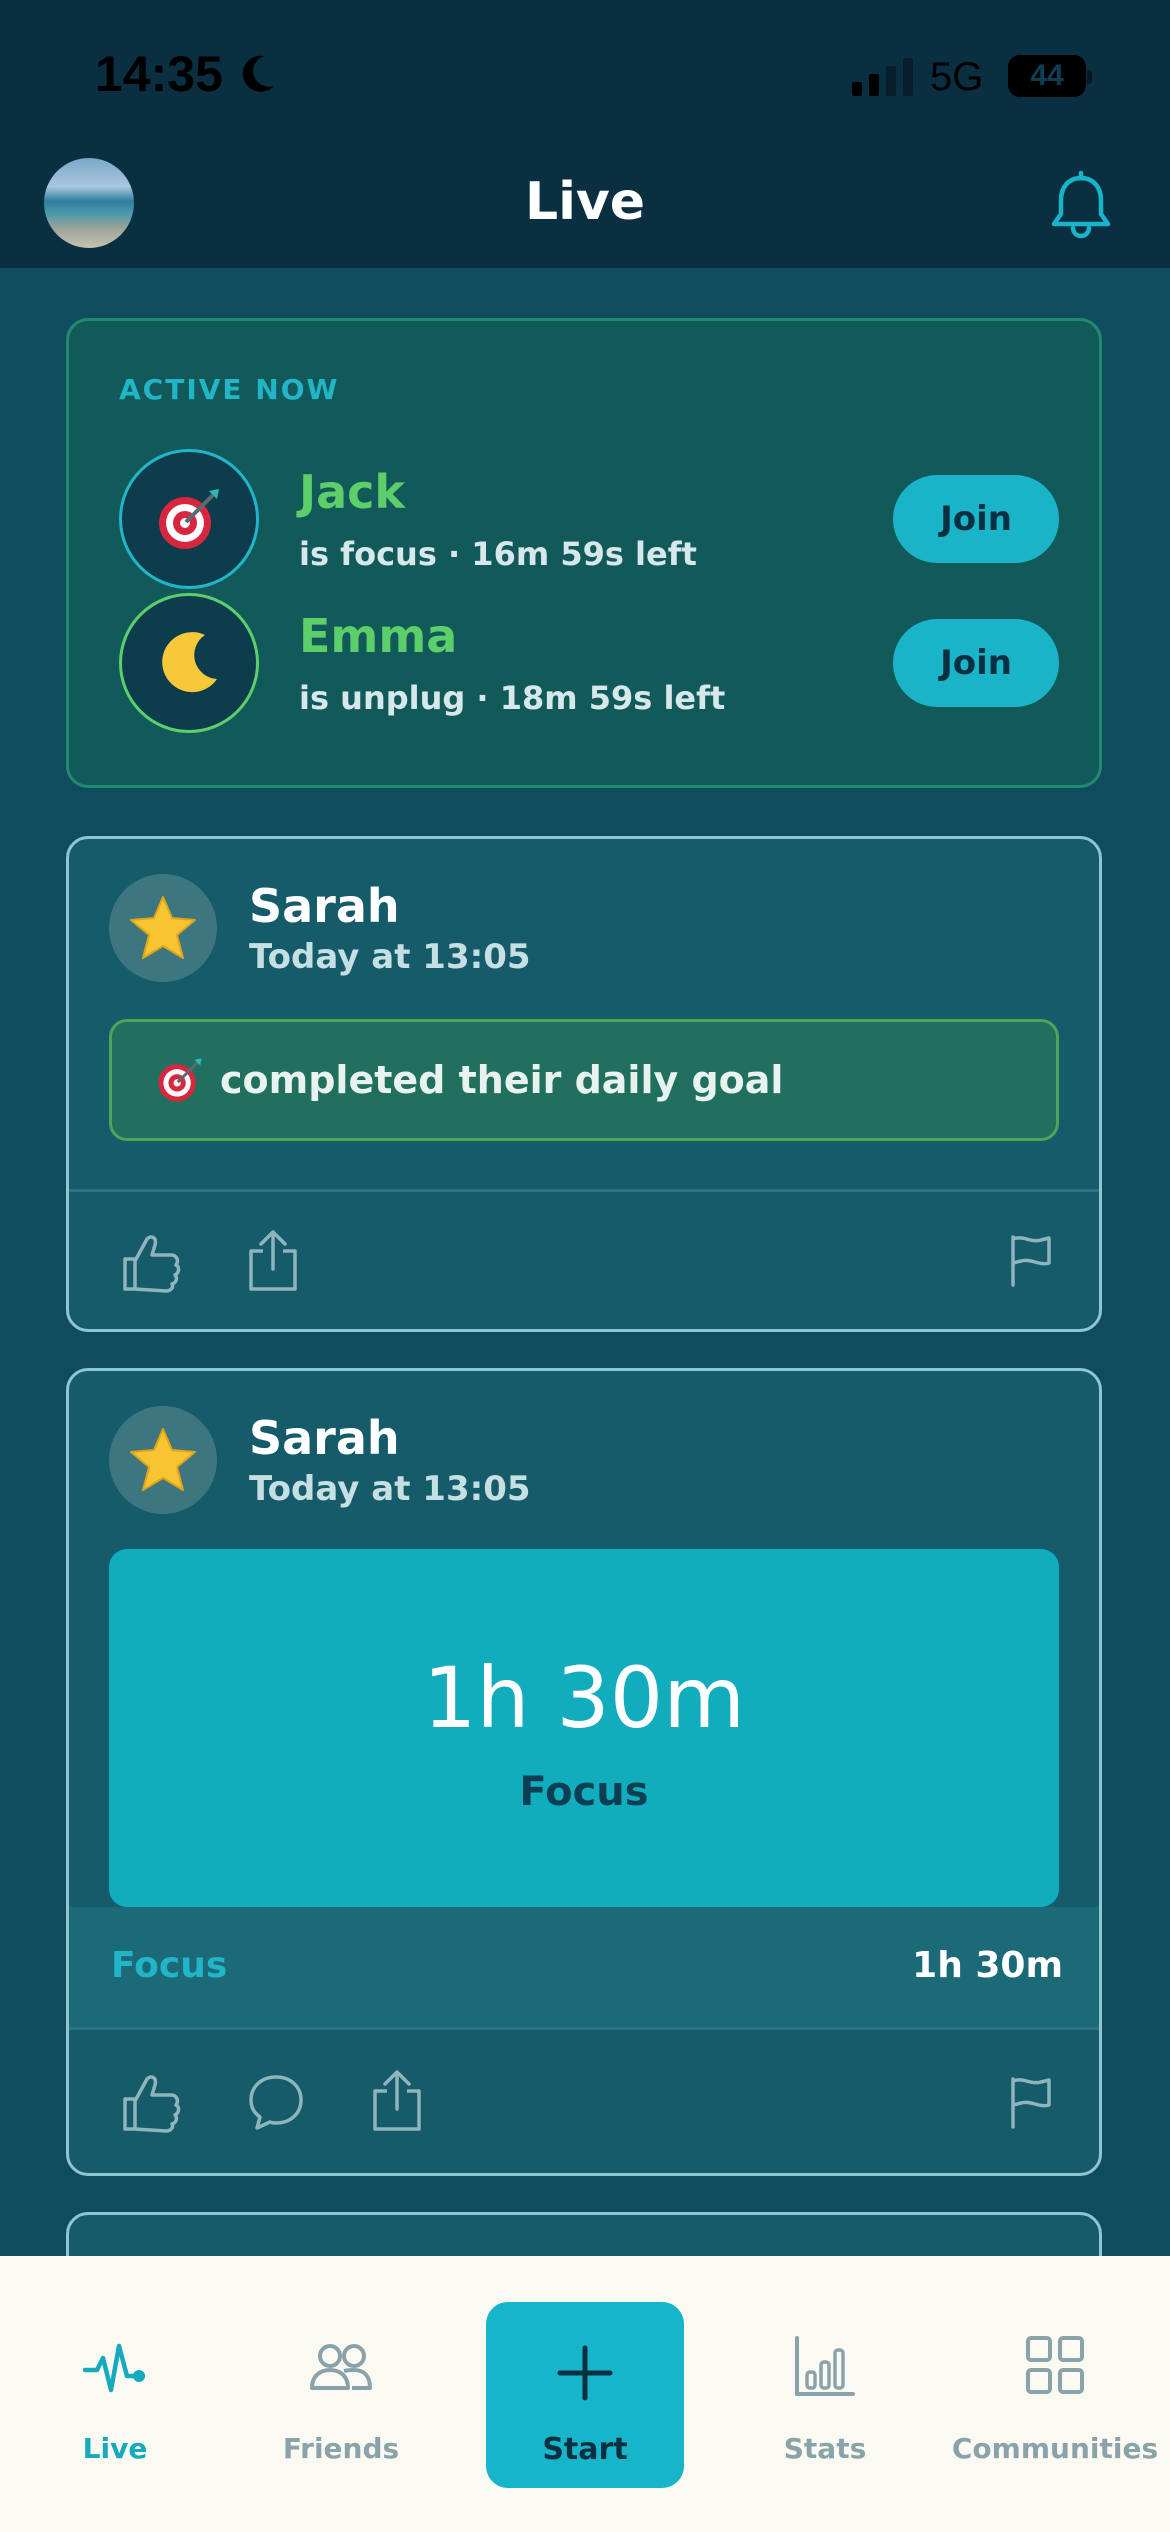 Image resolution: width=1170 pixels, height=2532 pixels. What do you see at coordinates (584, 1967) in the screenshot?
I see `session-breakdown-row: Focus 1h 30m` at bounding box center [584, 1967].